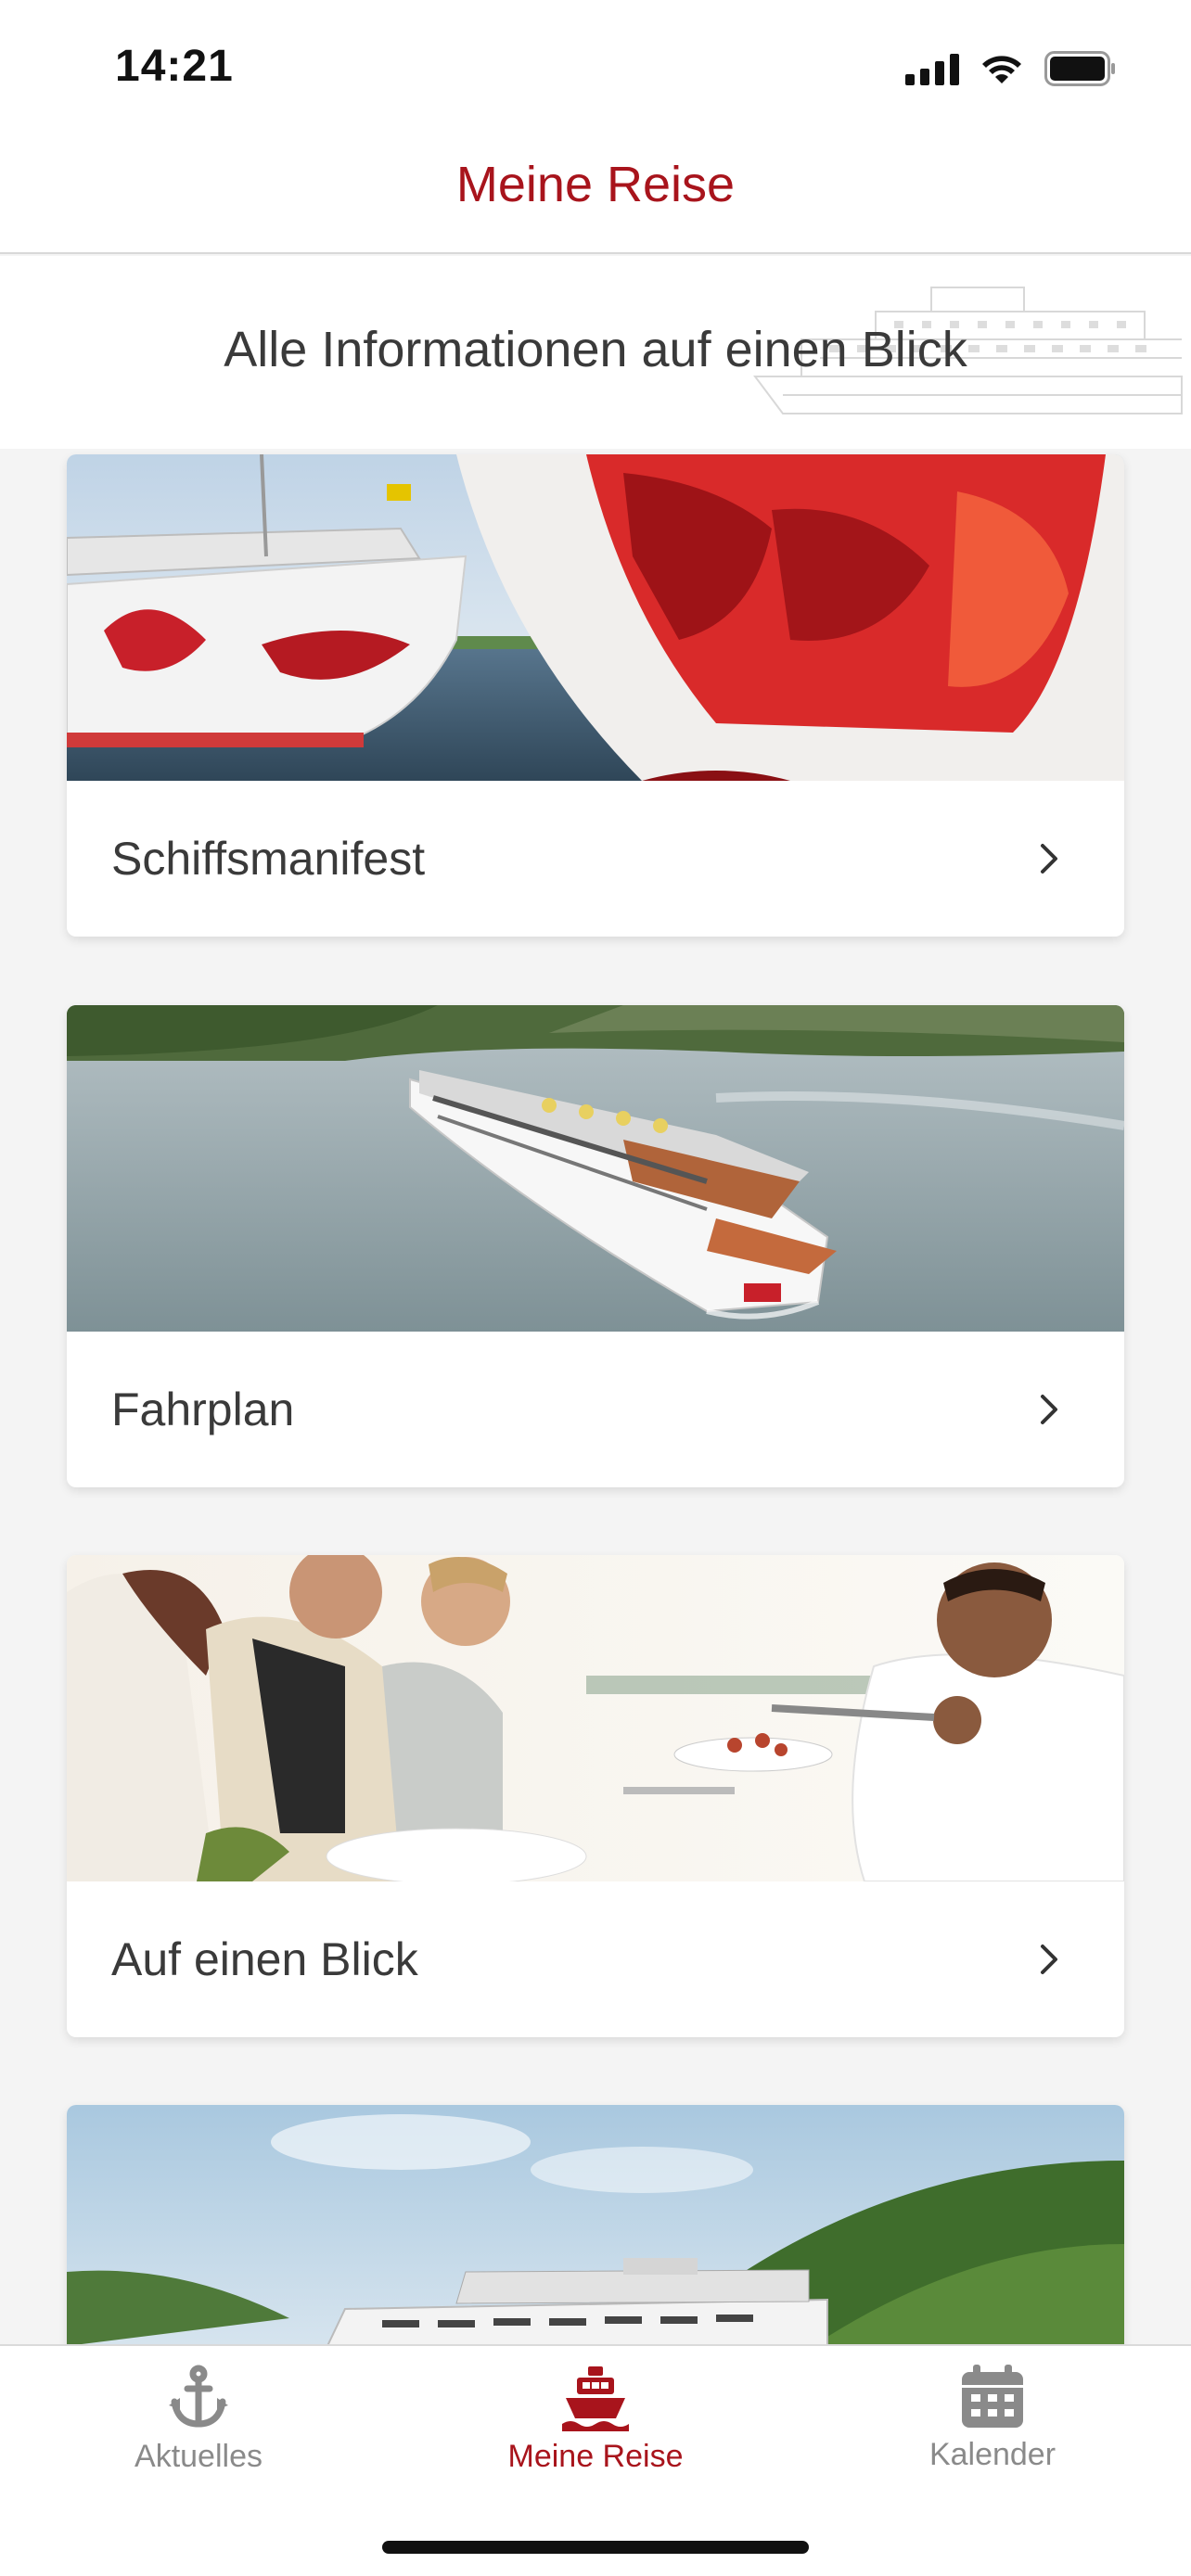  I want to click on hero-banner: Alle Informationen auf einen Blick, so click(595, 353).